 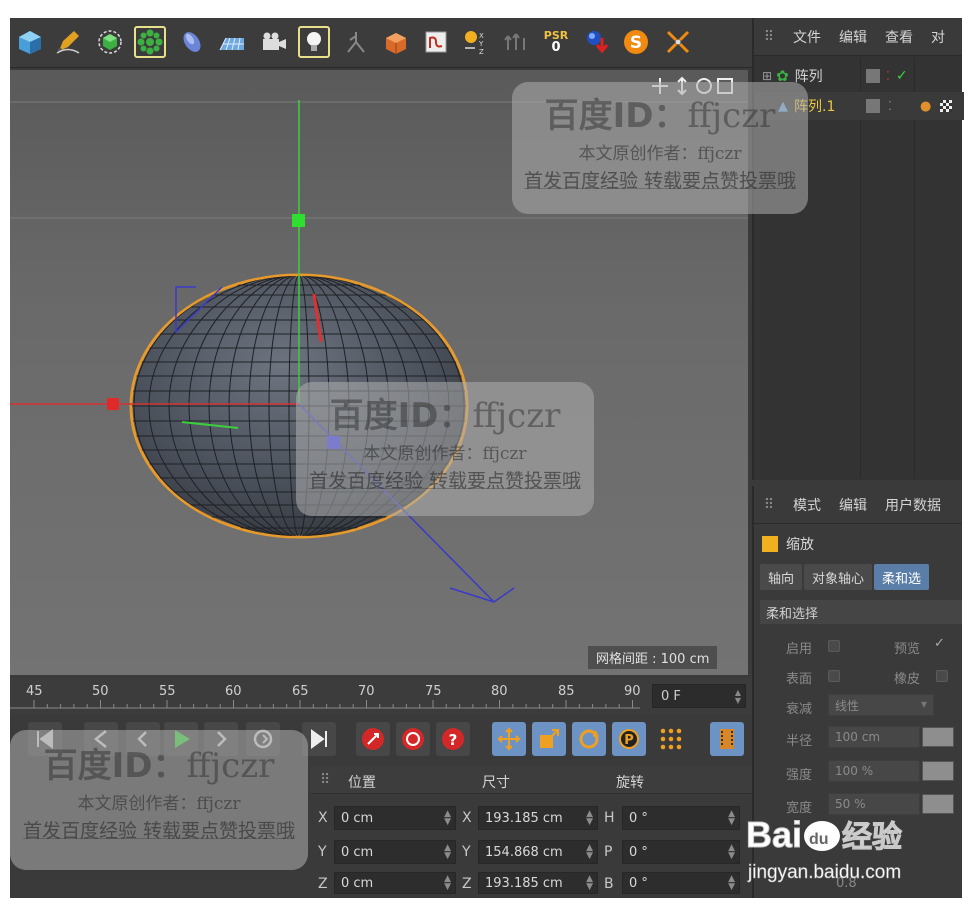 I want to click on cube-icon, so click(x=30, y=42).